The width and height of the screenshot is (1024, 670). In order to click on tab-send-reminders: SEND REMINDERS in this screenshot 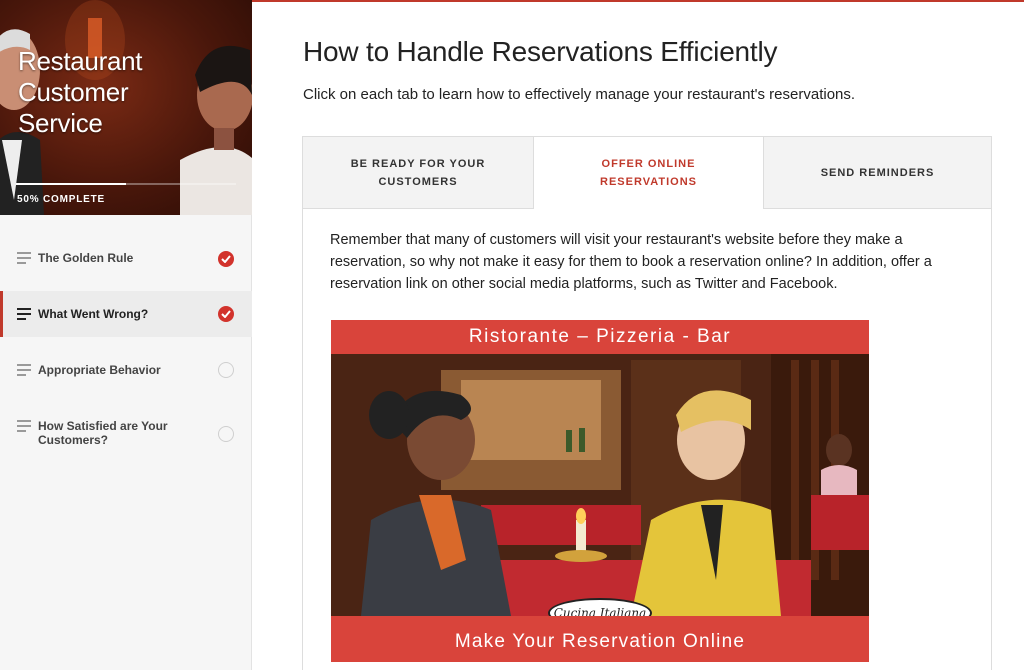, I will do `click(877, 173)`.